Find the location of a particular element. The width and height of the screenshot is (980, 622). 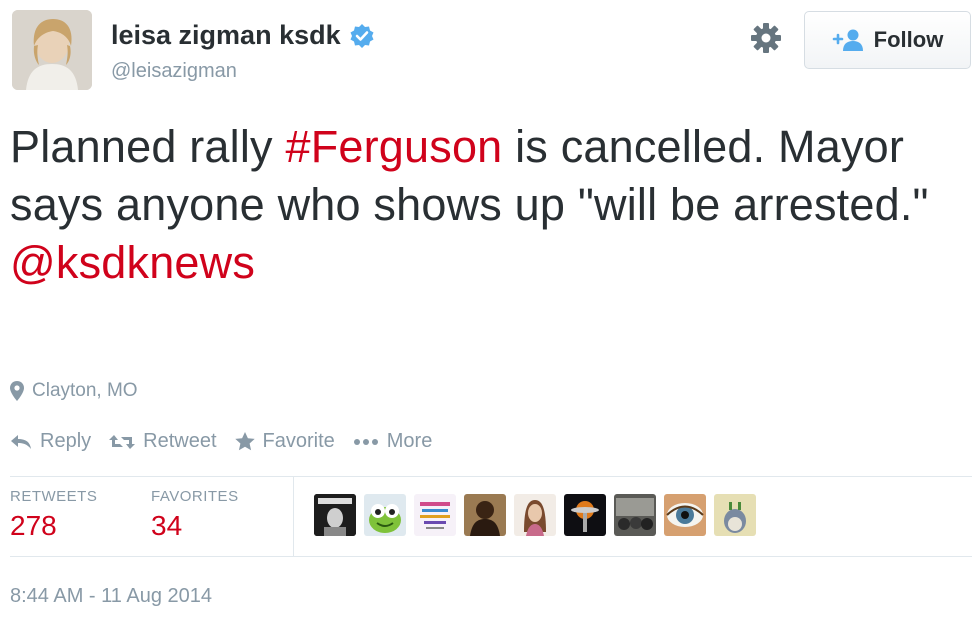

retweet-label: Retweet is located at coordinates (180, 441).